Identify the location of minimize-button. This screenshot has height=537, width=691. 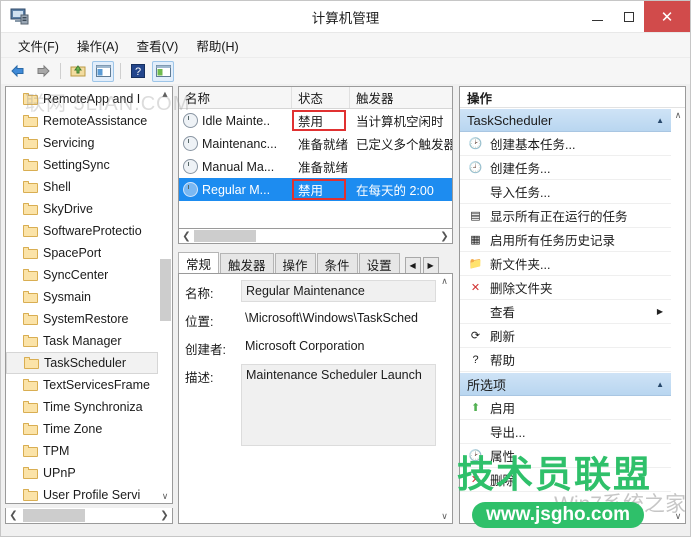
(597, 16).